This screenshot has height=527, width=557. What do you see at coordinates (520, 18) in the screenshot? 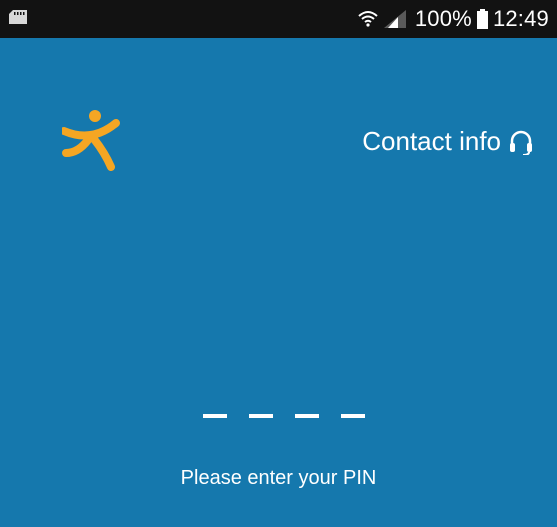
I see `clock: 12:49` at bounding box center [520, 18].